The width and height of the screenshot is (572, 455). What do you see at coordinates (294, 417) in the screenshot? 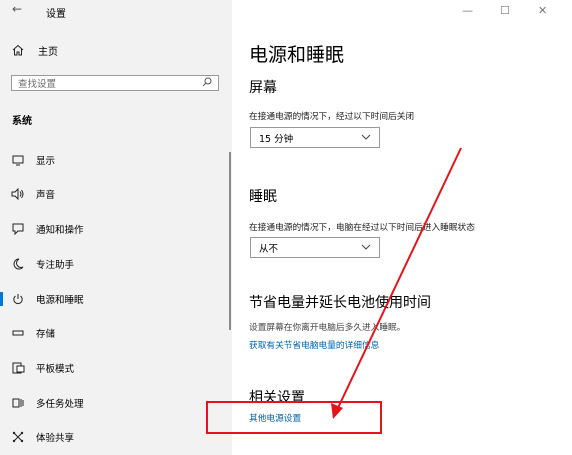
I see `highlight-box` at bounding box center [294, 417].